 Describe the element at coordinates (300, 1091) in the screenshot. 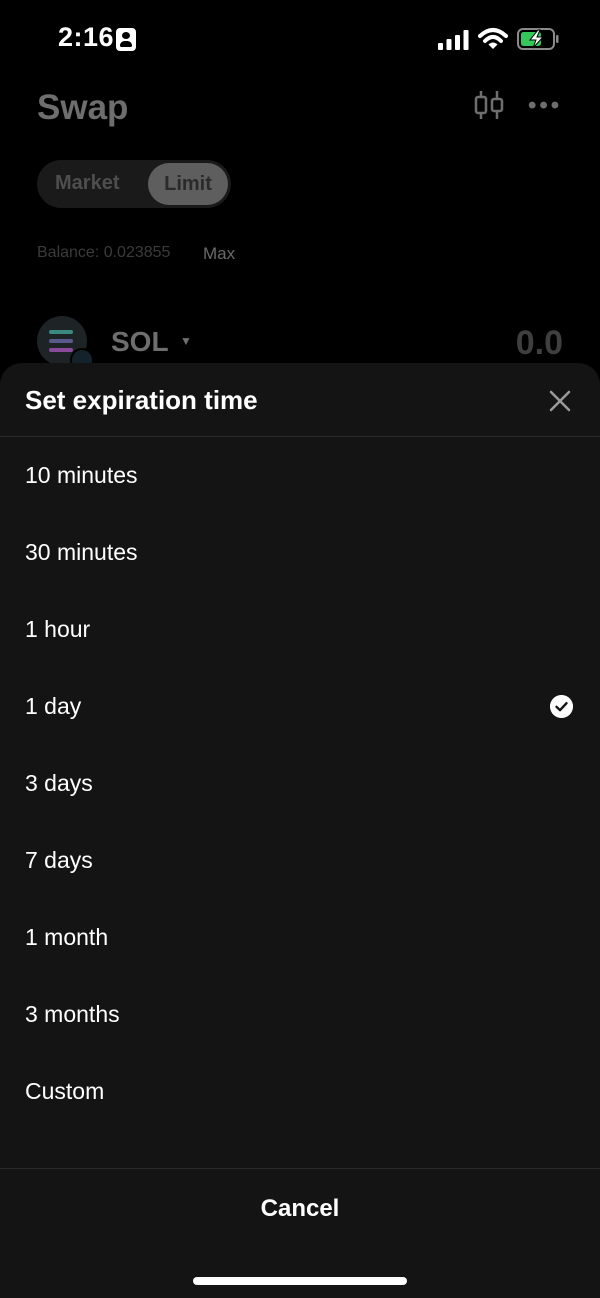

I see `option-custom: Custom` at that location.